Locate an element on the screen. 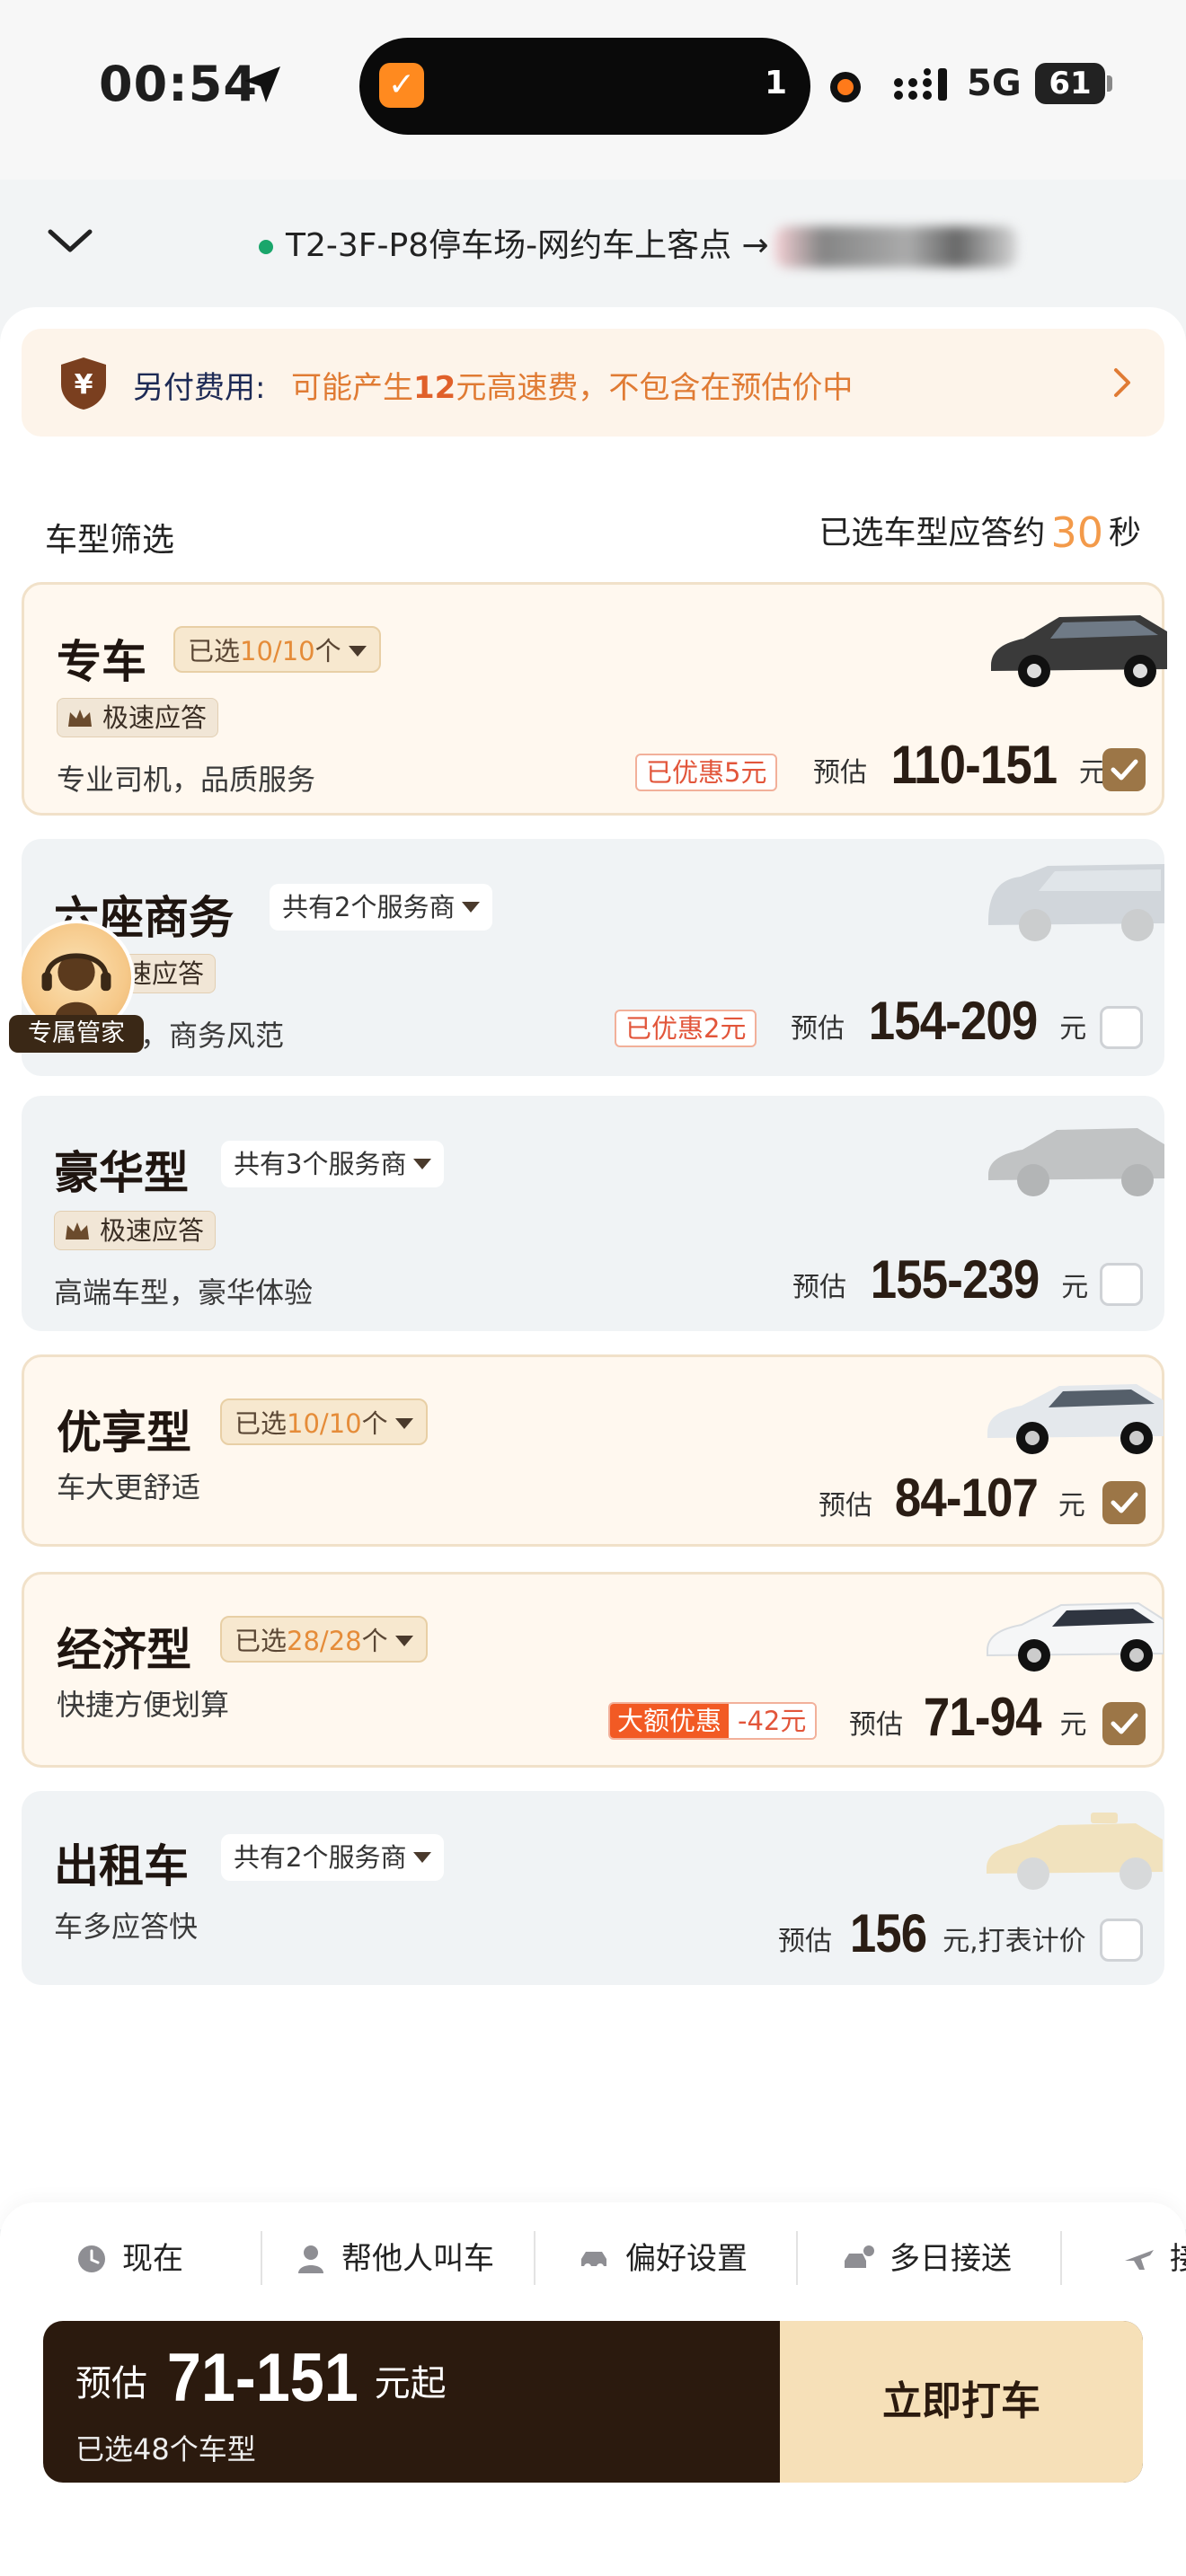  personal-manager-label: 专属管家 is located at coordinates (76, 1034).